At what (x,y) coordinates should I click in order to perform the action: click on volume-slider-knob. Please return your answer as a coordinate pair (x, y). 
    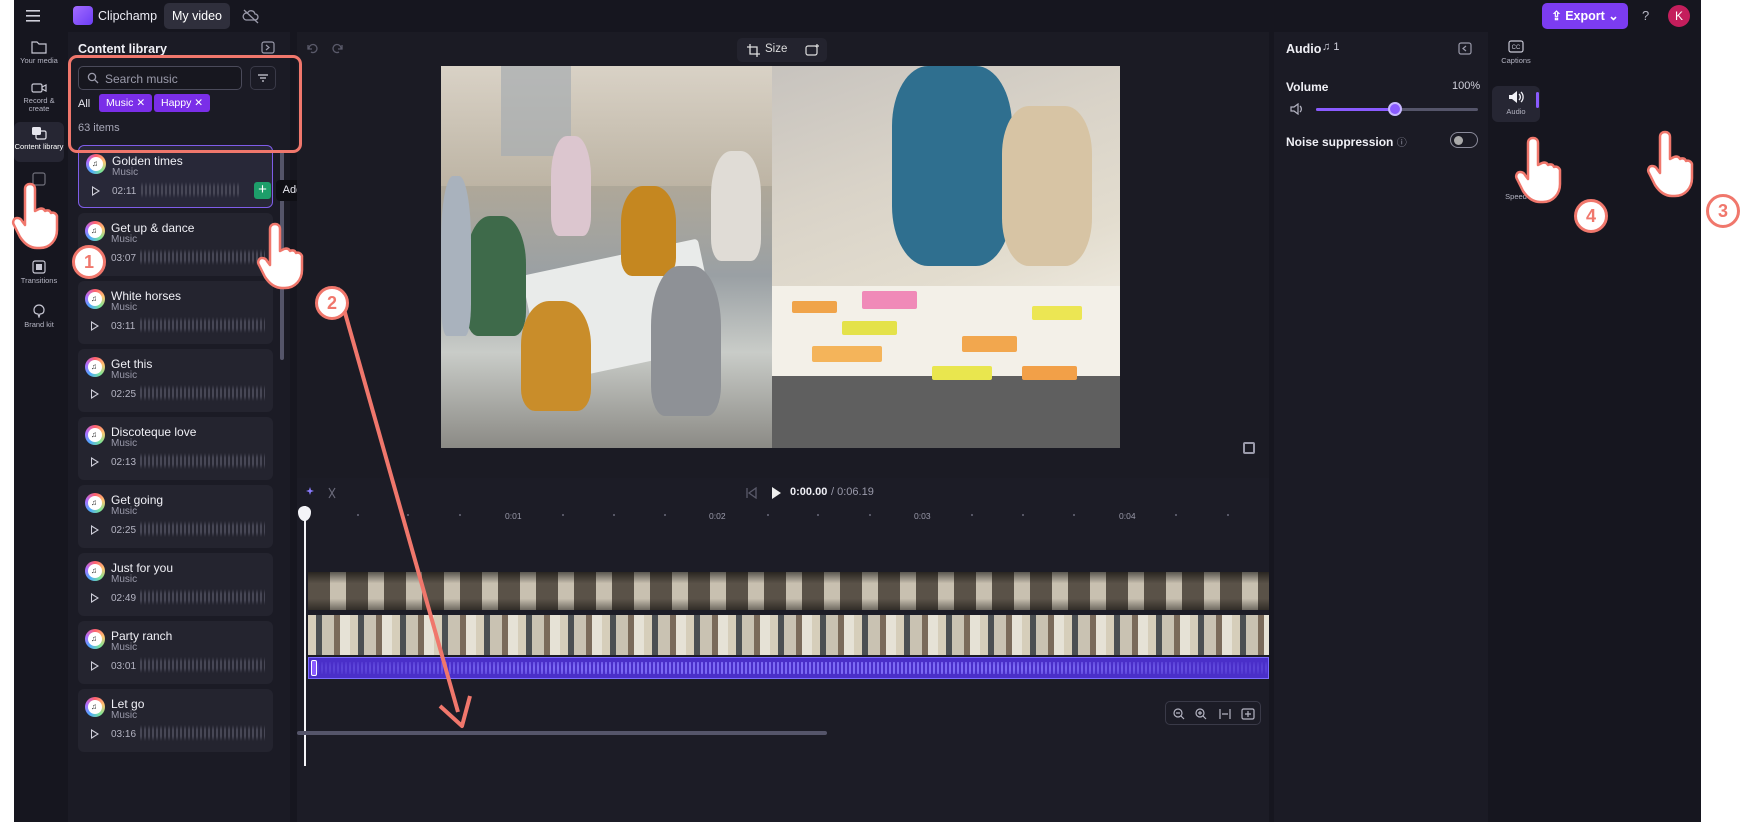
    Looking at the image, I should click on (1395, 109).